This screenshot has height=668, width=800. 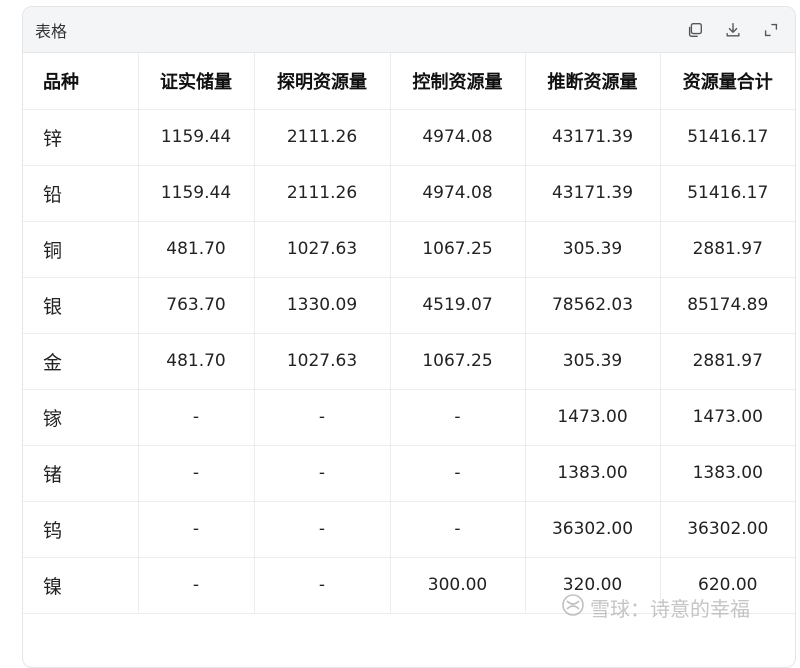 I want to click on table-cell: 锗, so click(x=81, y=473).